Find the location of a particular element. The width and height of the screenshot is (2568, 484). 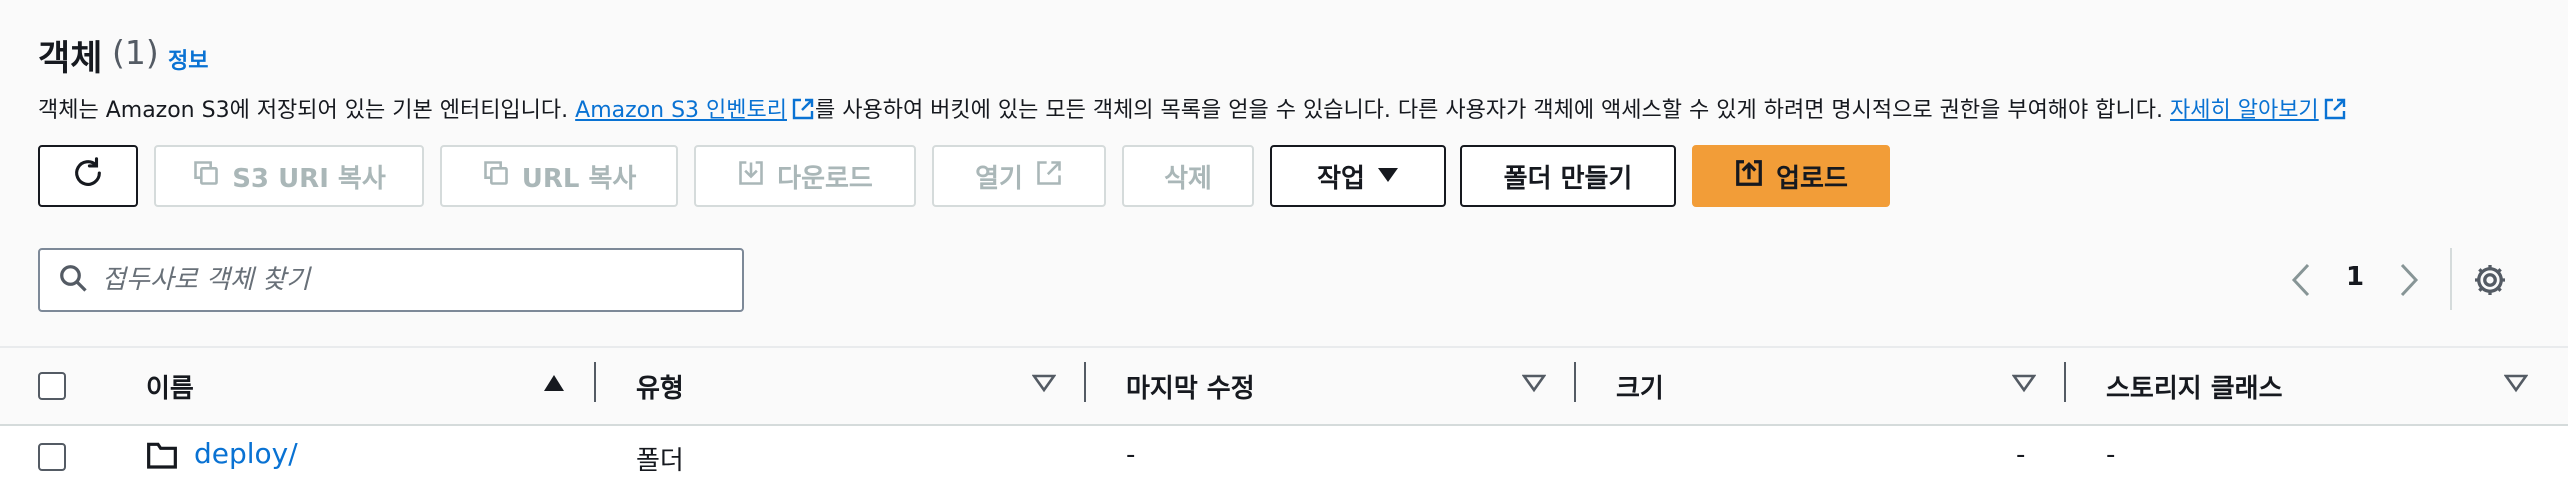

search-icon is located at coordinates (73, 280).